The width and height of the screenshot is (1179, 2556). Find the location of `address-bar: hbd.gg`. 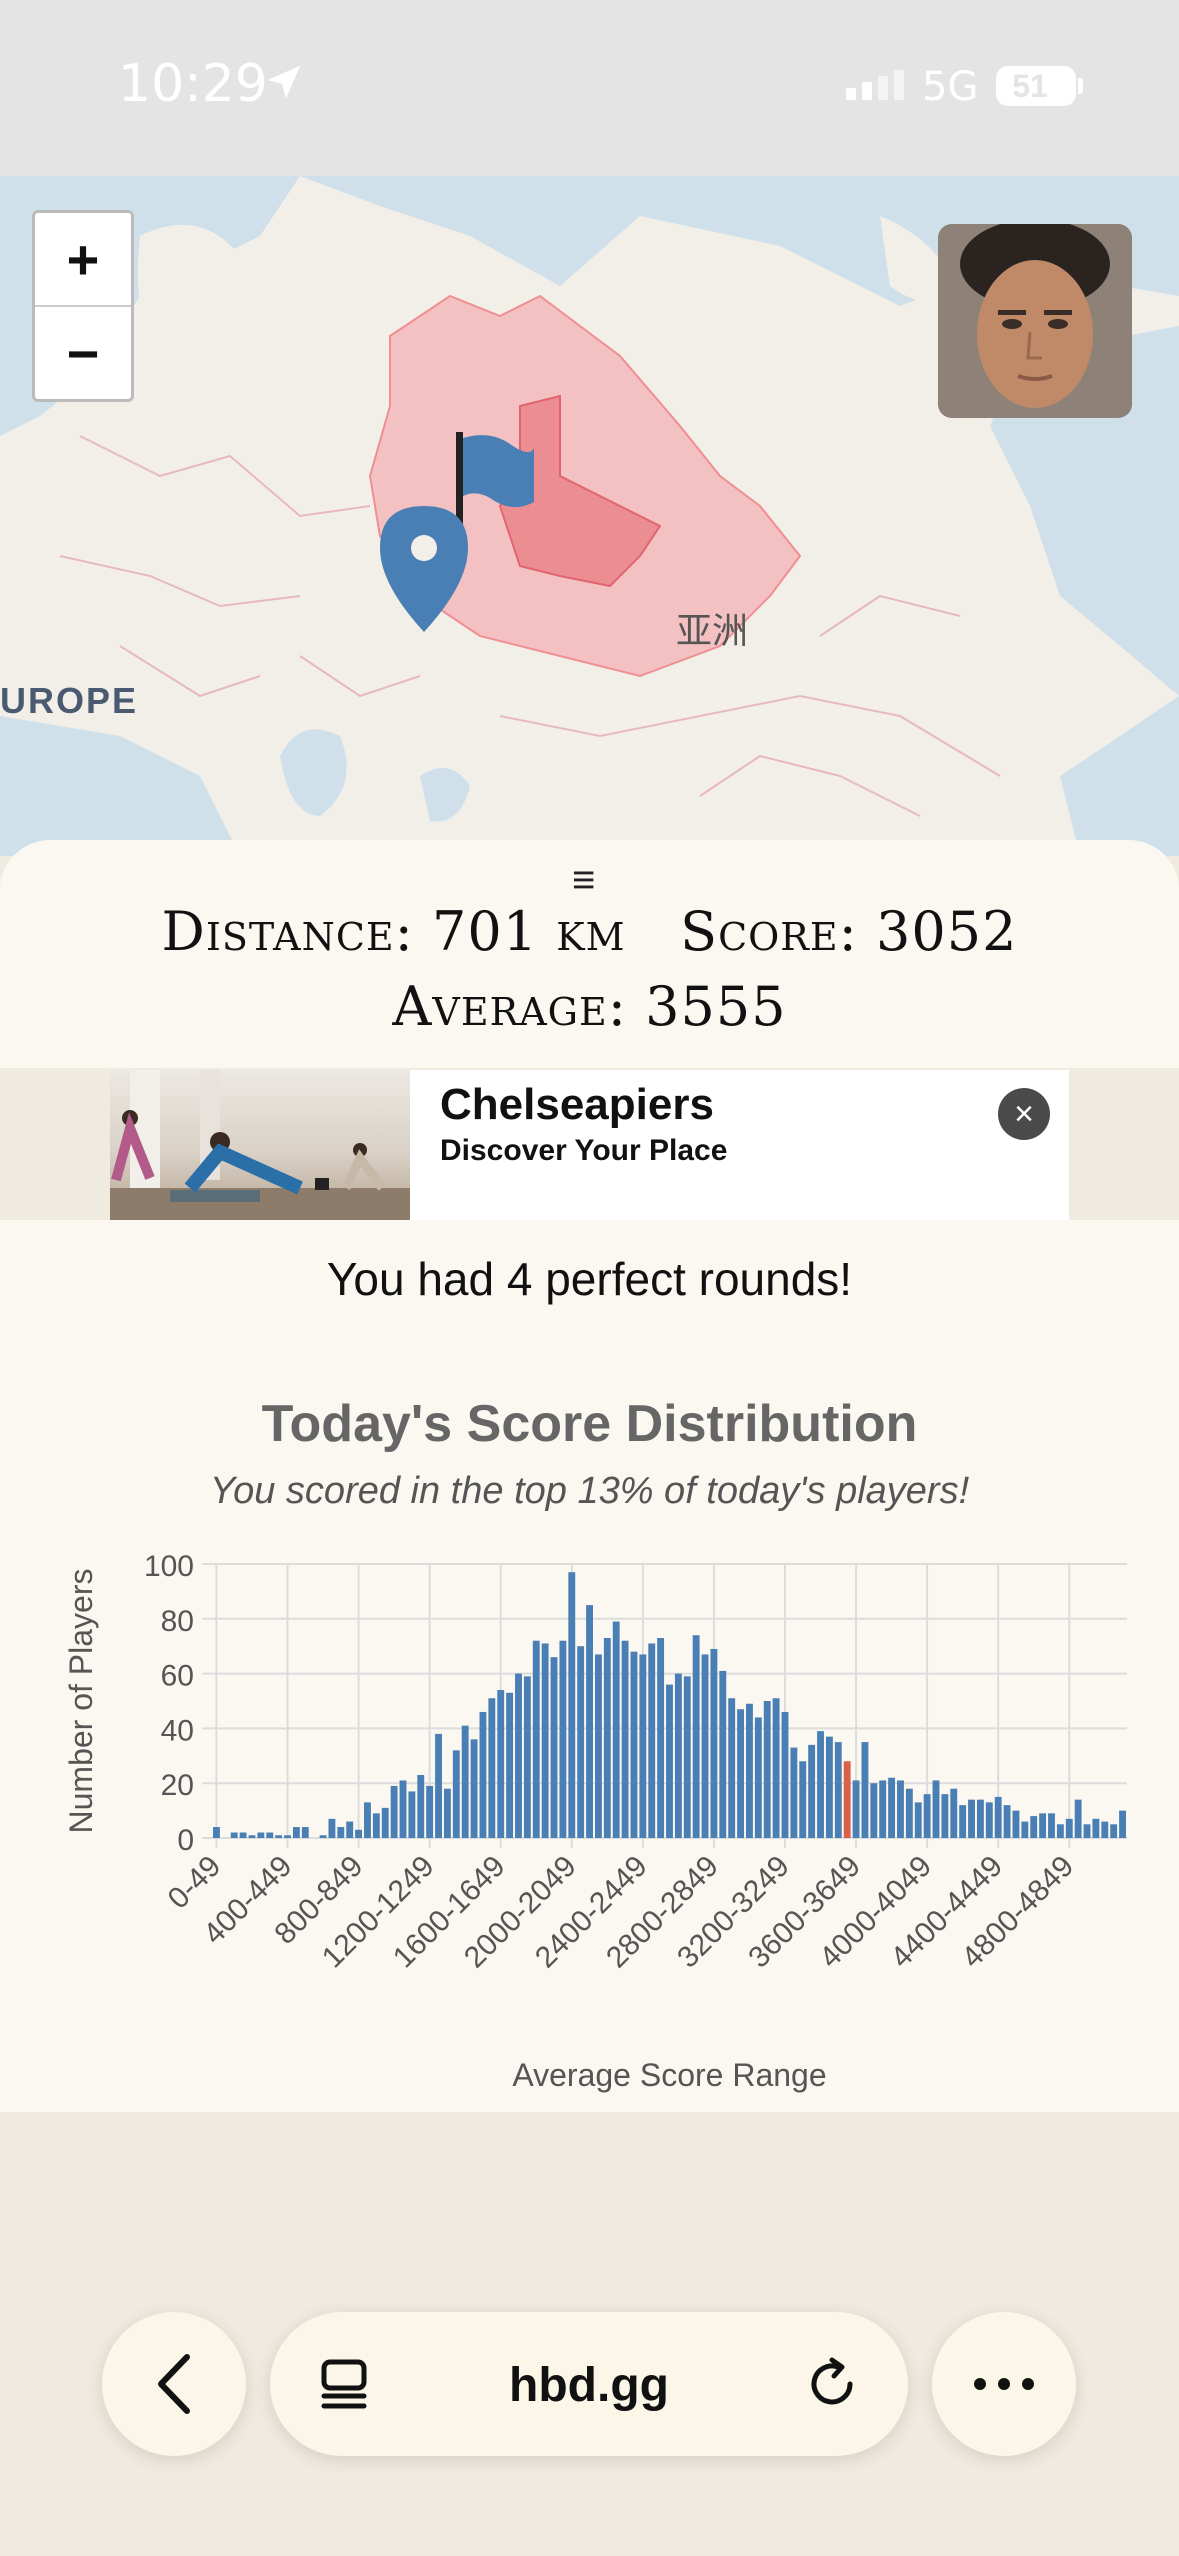

address-bar: hbd.gg is located at coordinates (589, 2384).